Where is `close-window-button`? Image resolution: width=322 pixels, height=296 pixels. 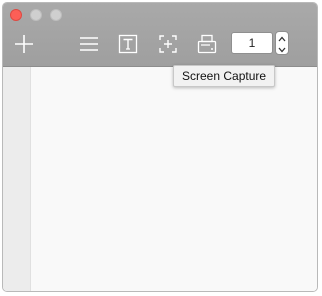
close-window-button is located at coordinates (16, 15).